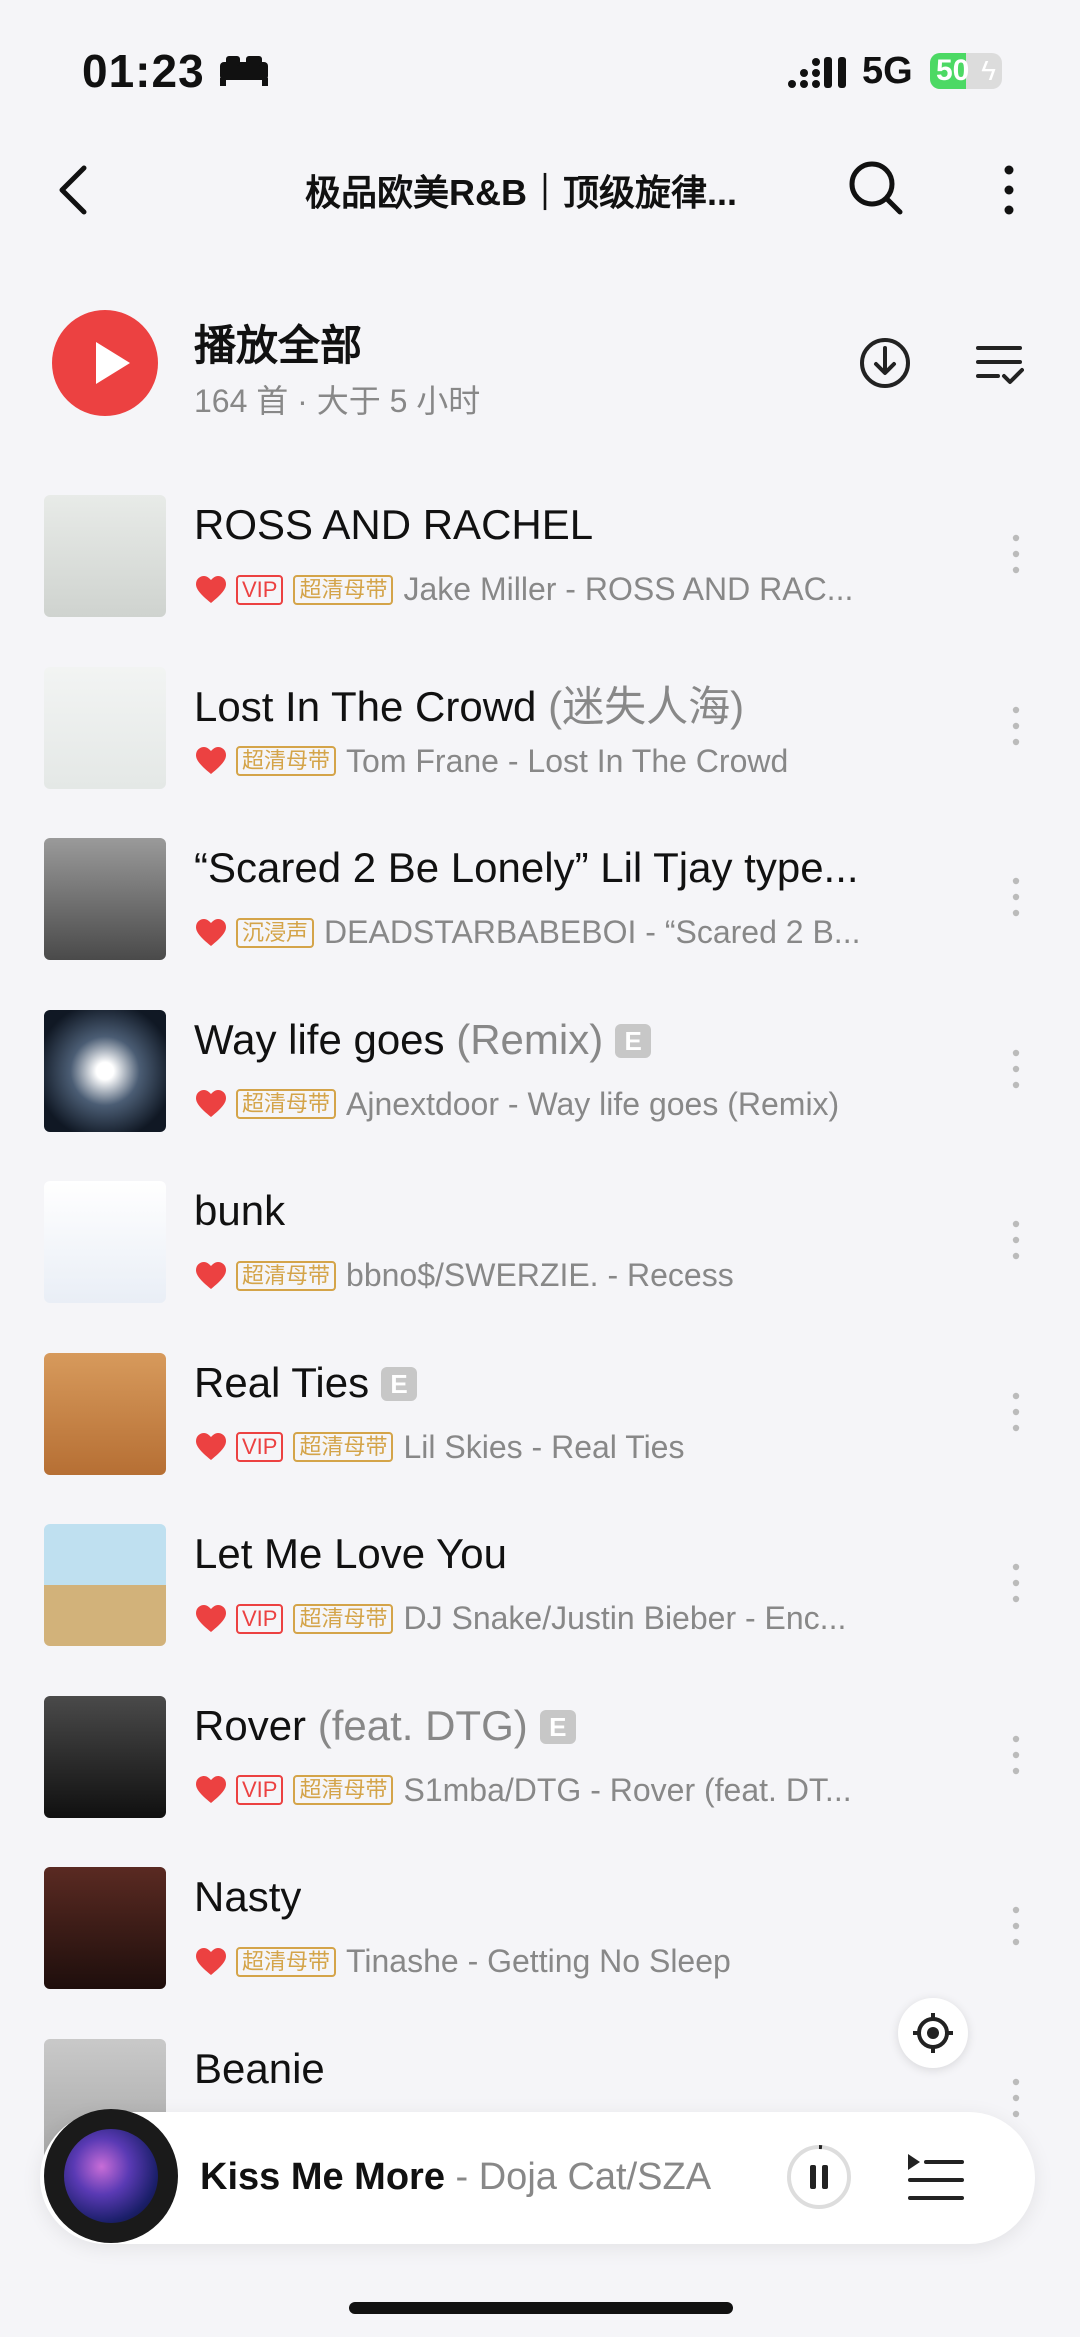 This screenshot has width=1080, height=2337. Describe the element at coordinates (517, 1104) in the screenshot. I see `song-meta: 超清母带 Ajnextdoor - Way life goes (Remix)` at that location.